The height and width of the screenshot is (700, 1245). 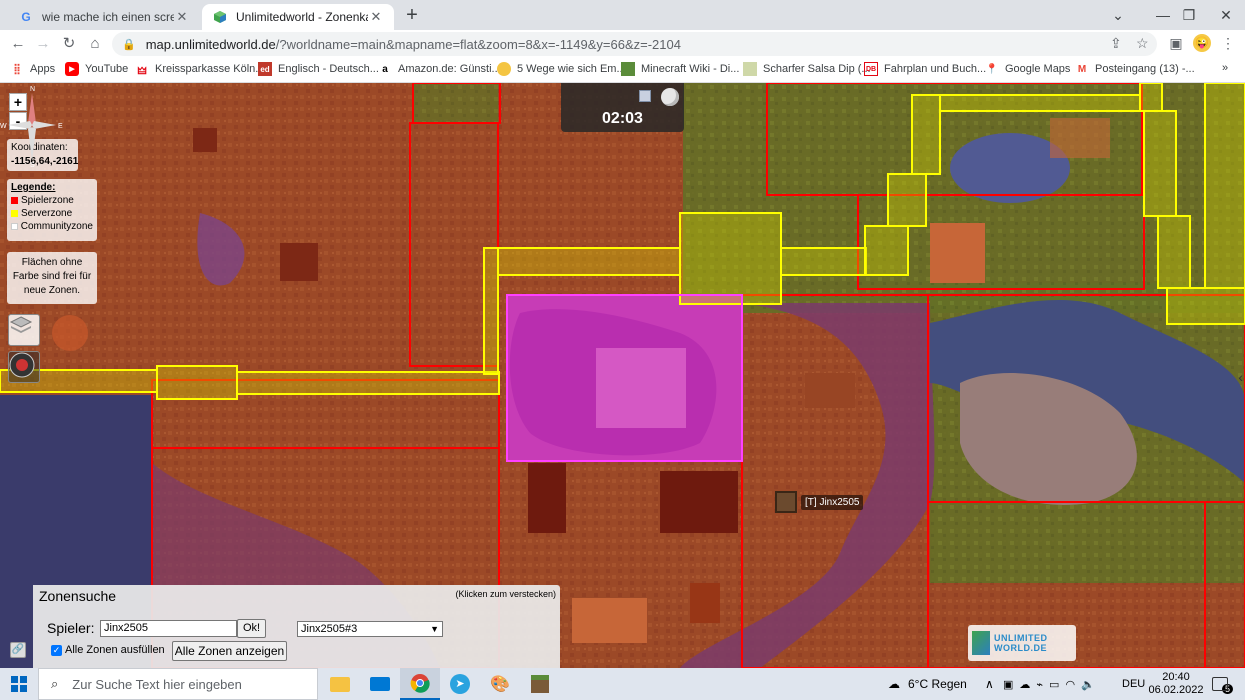 I want to click on chrome-app, so click(x=420, y=684).